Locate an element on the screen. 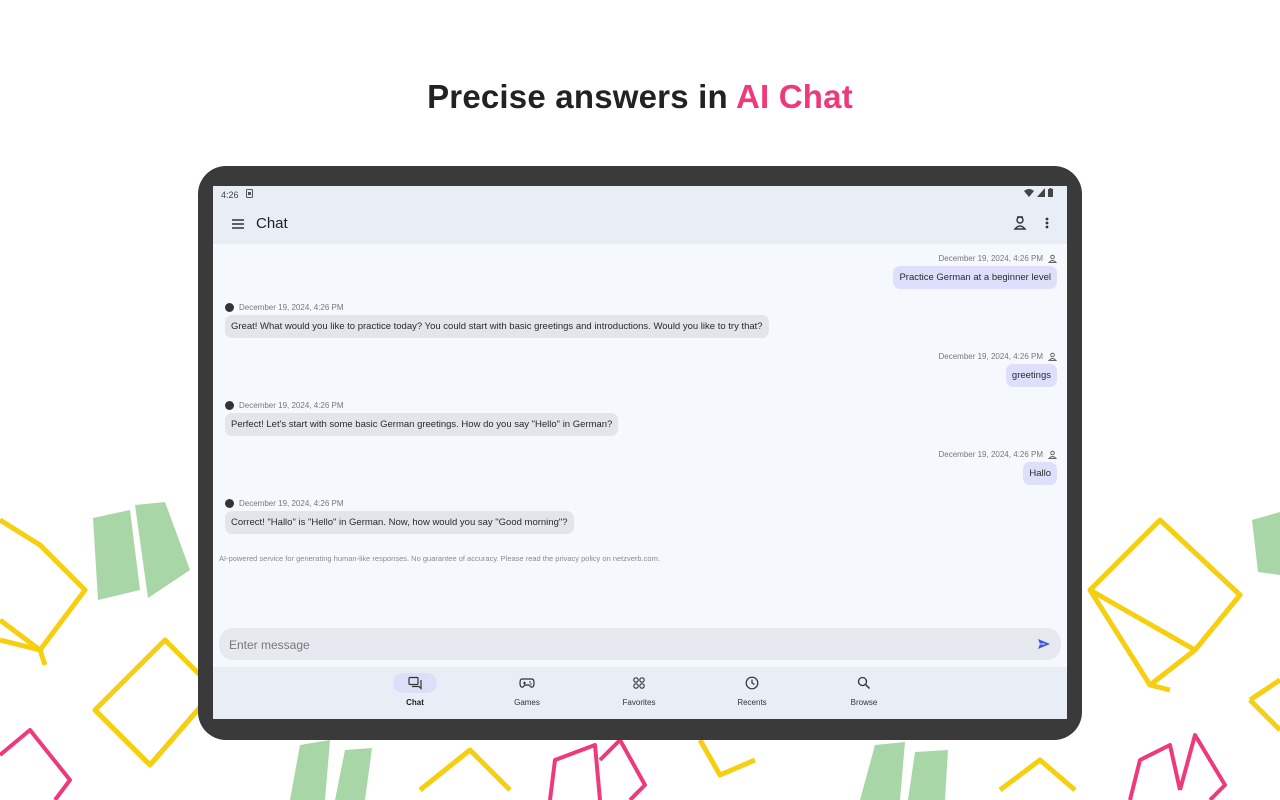  headline-prefix: Precise answers in is located at coordinates (581, 96).